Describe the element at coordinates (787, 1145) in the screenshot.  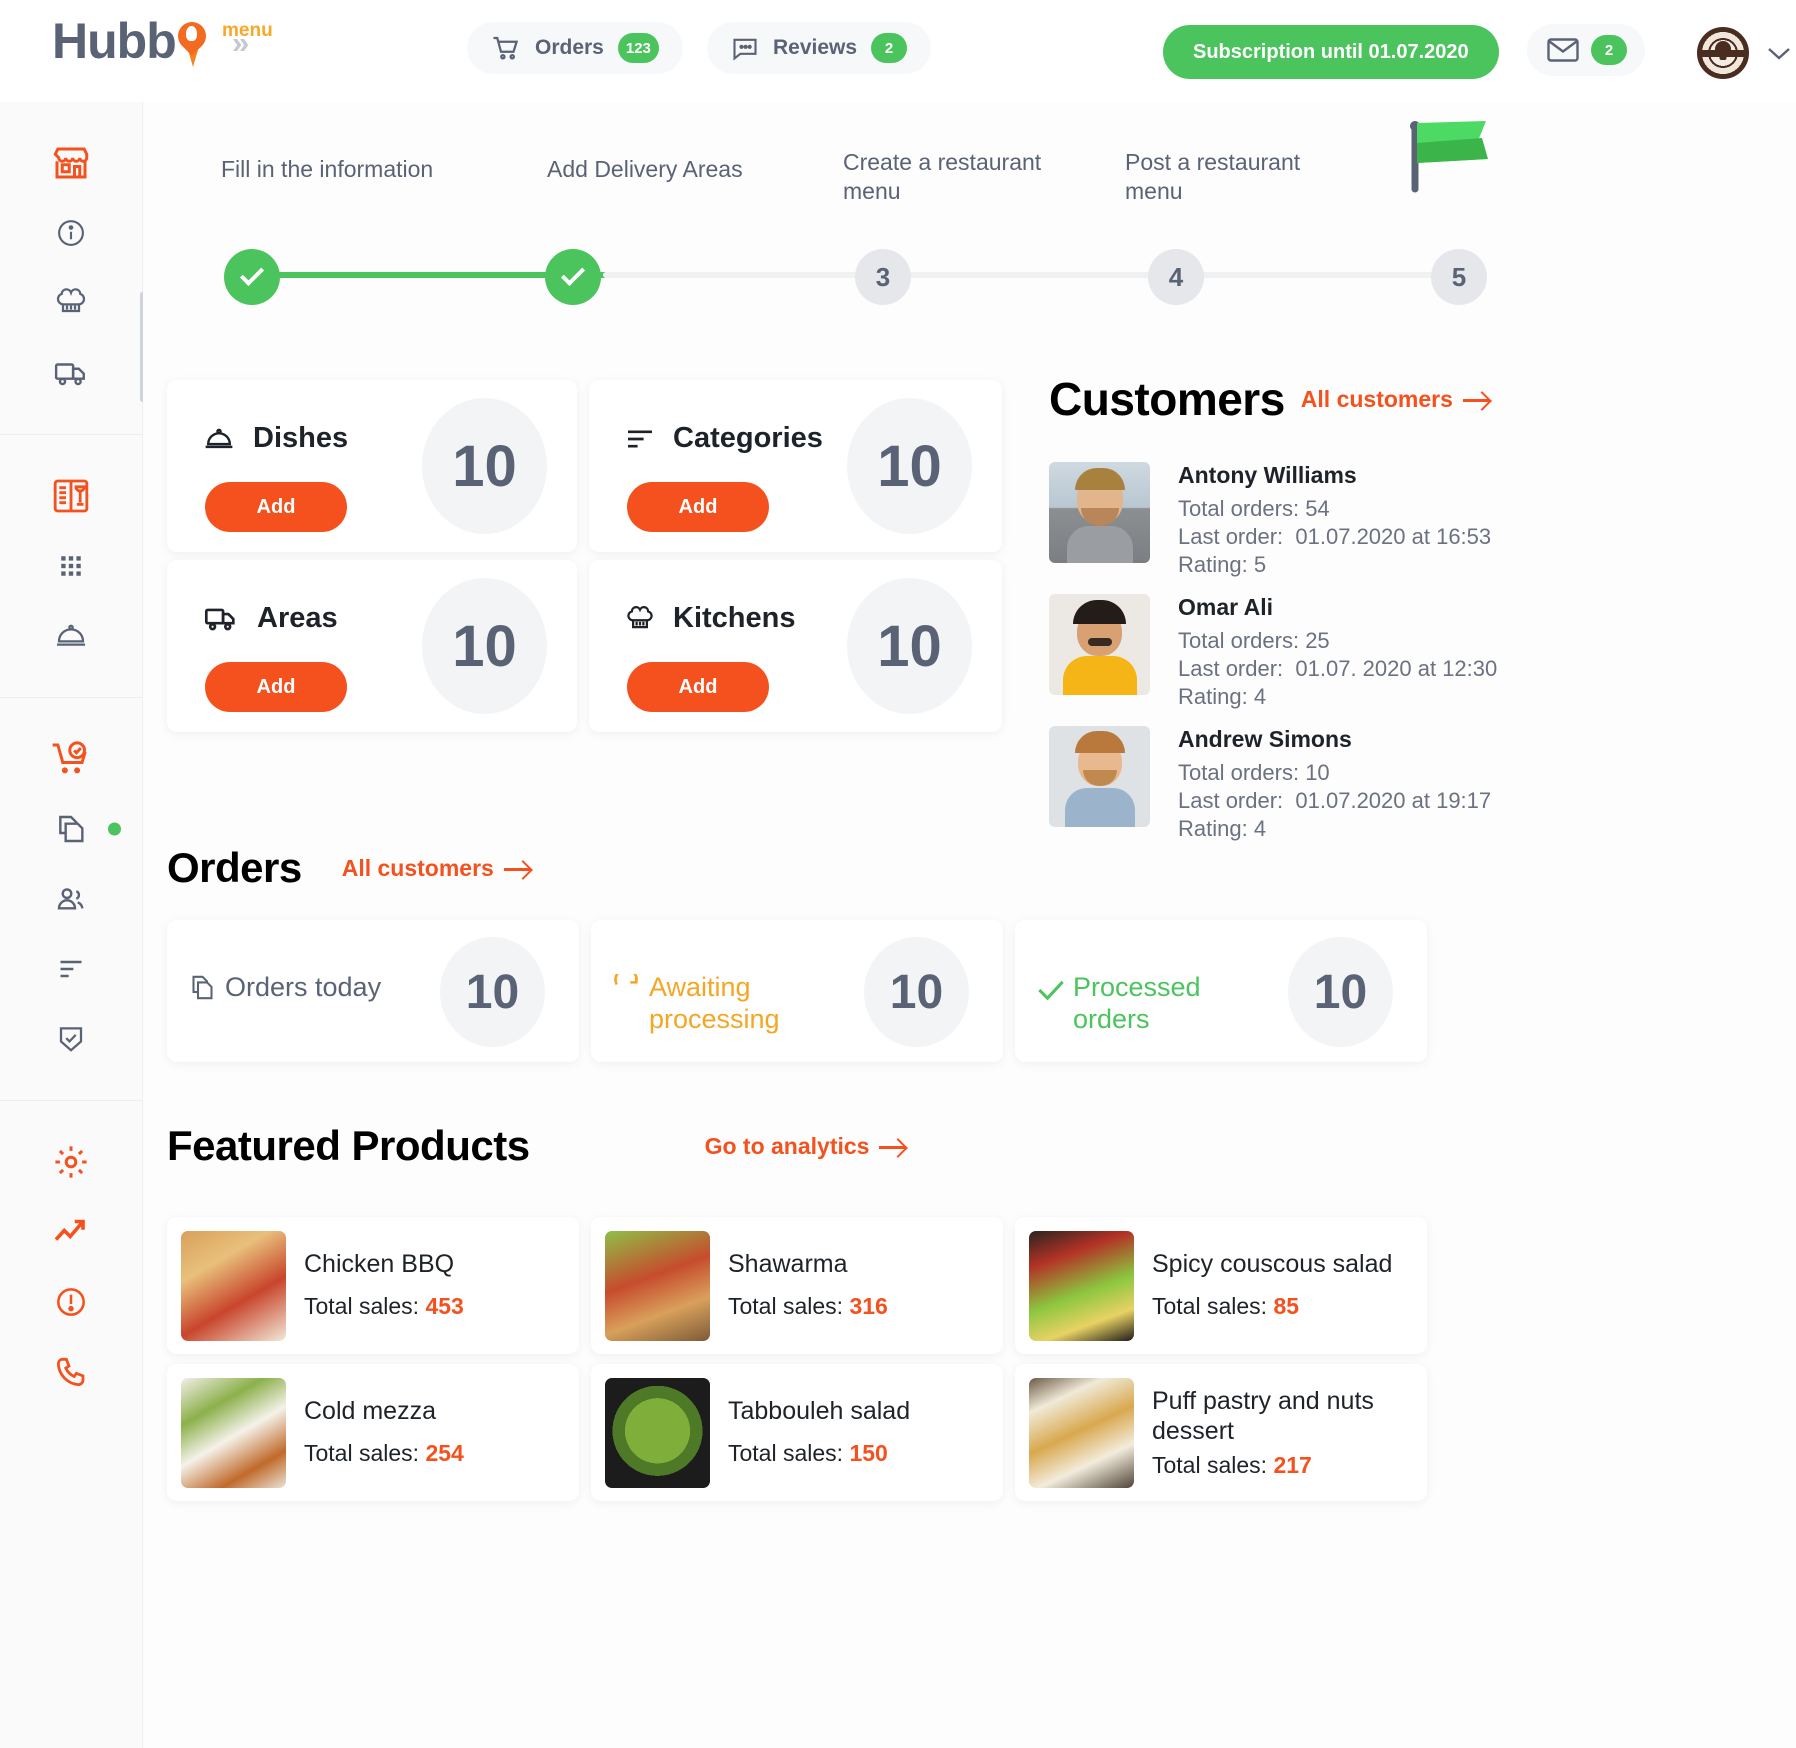
I see `go-to-analytics-label: Go to analytics` at that location.